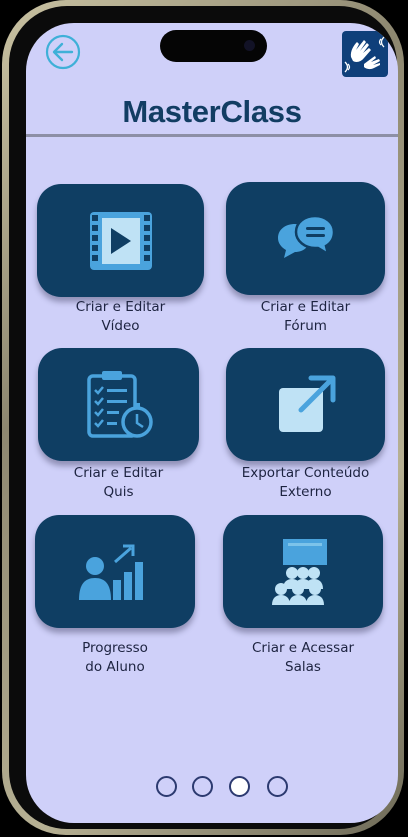 This screenshot has width=408, height=837. What do you see at coordinates (115, 657) in the screenshot?
I see `student-progress-label: Progresso do Aluno` at bounding box center [115, 657].